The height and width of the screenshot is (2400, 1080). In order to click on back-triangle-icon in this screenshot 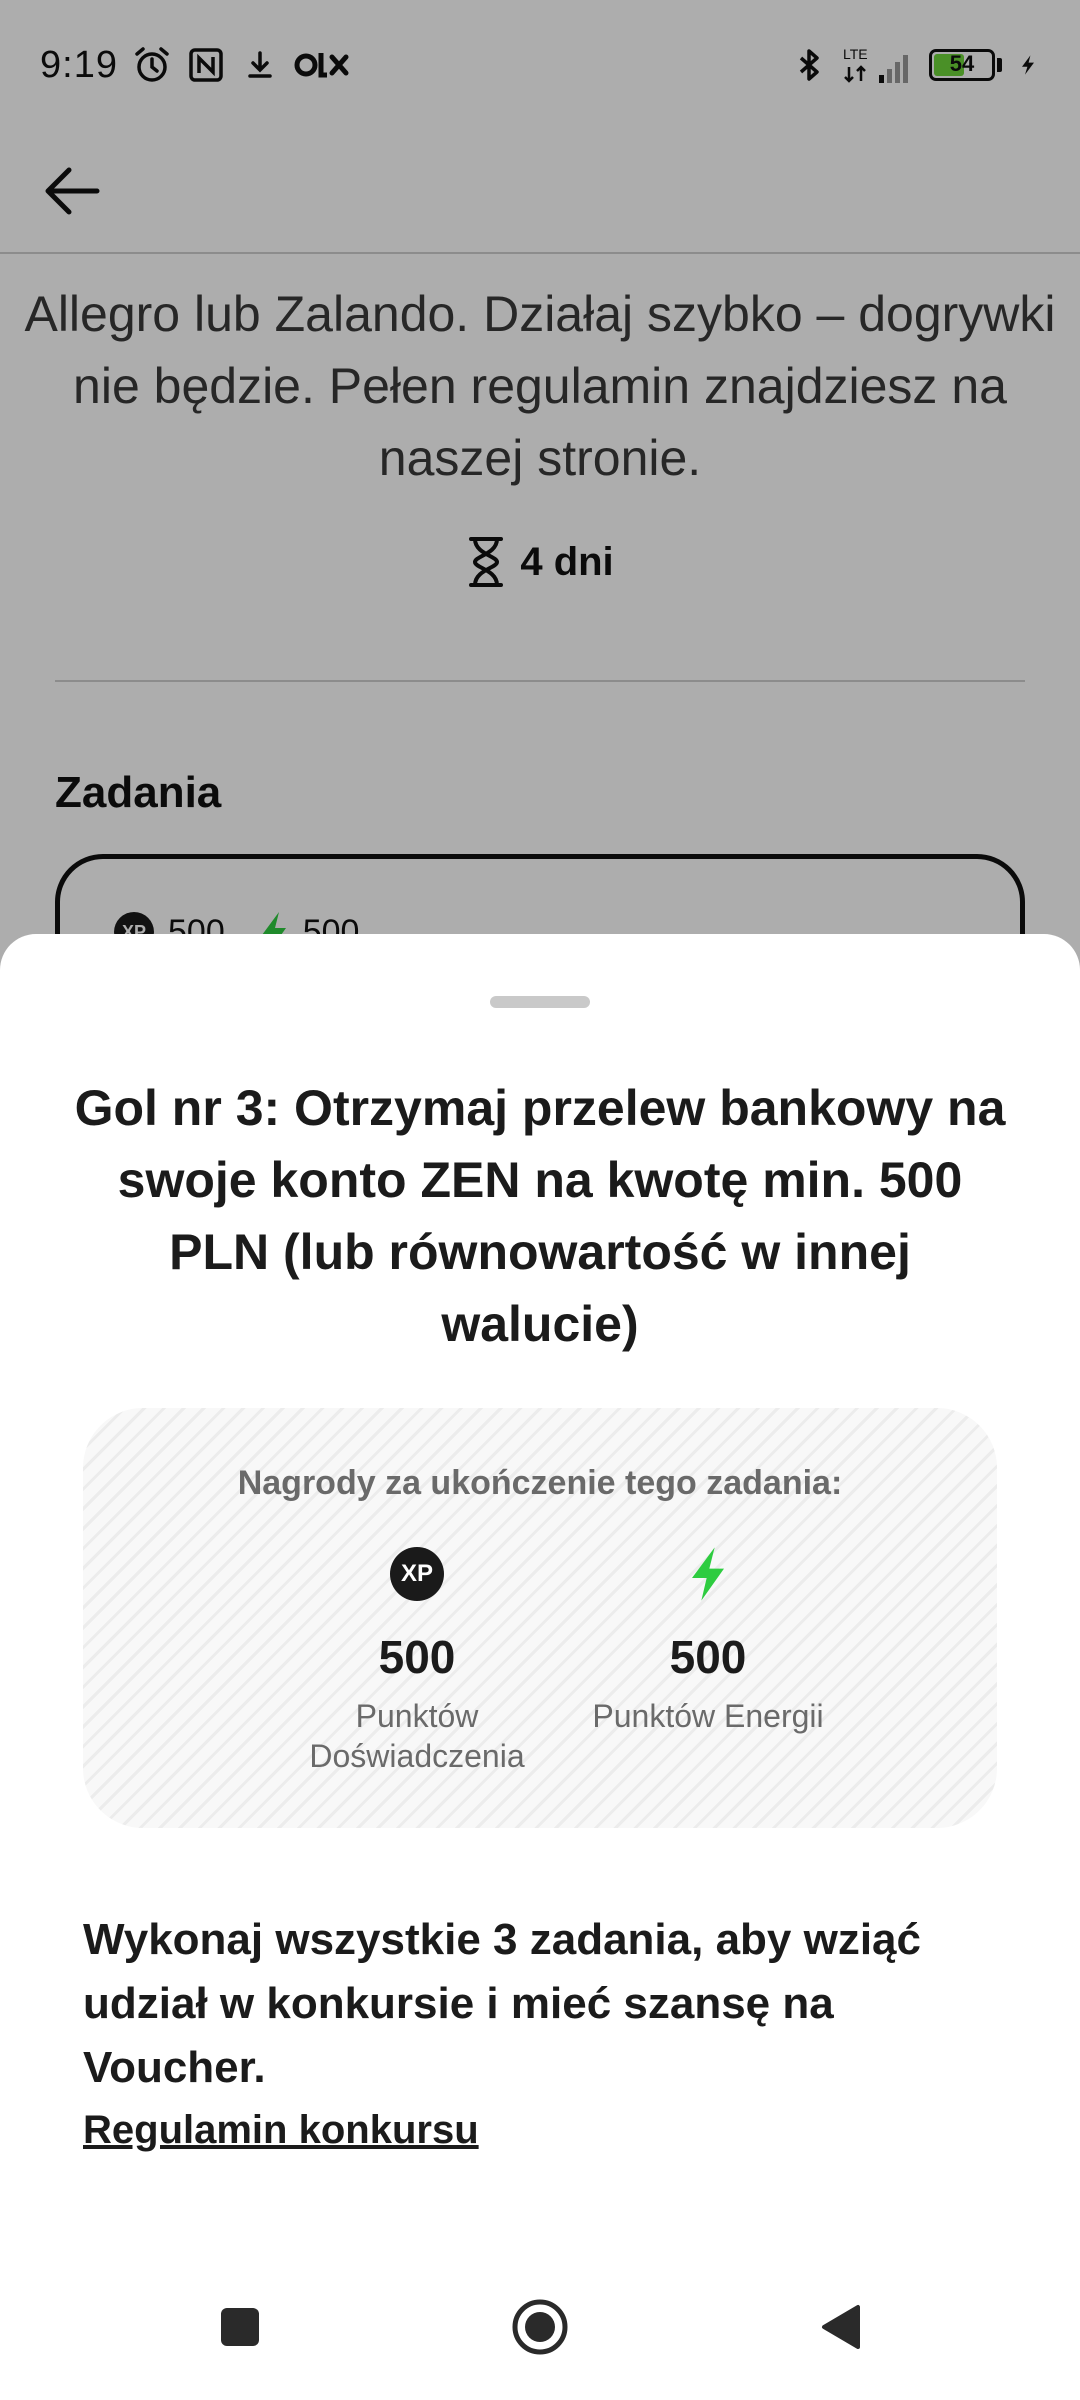, I will do `click(841, 2327)`.